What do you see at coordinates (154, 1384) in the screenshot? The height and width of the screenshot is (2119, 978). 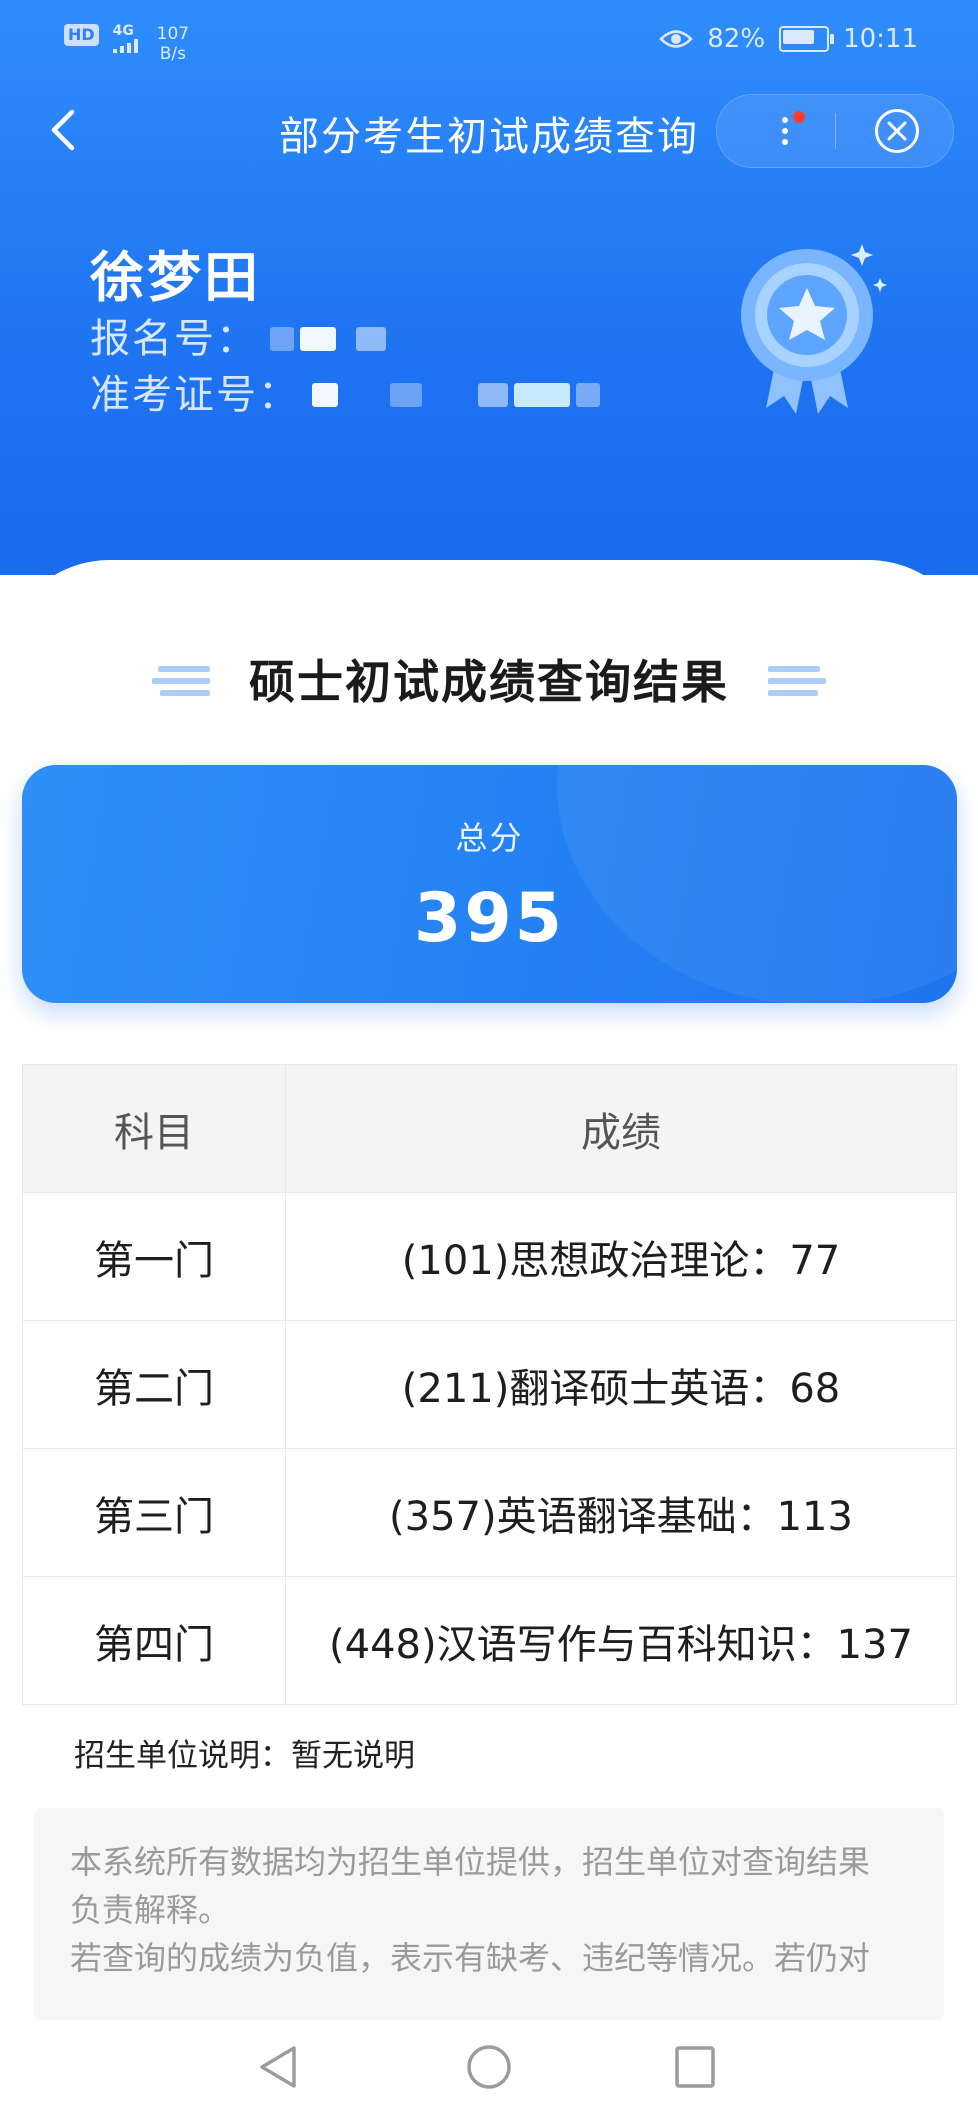 I see `subject-cell: 第二门` at bounding box center [154, 1384].